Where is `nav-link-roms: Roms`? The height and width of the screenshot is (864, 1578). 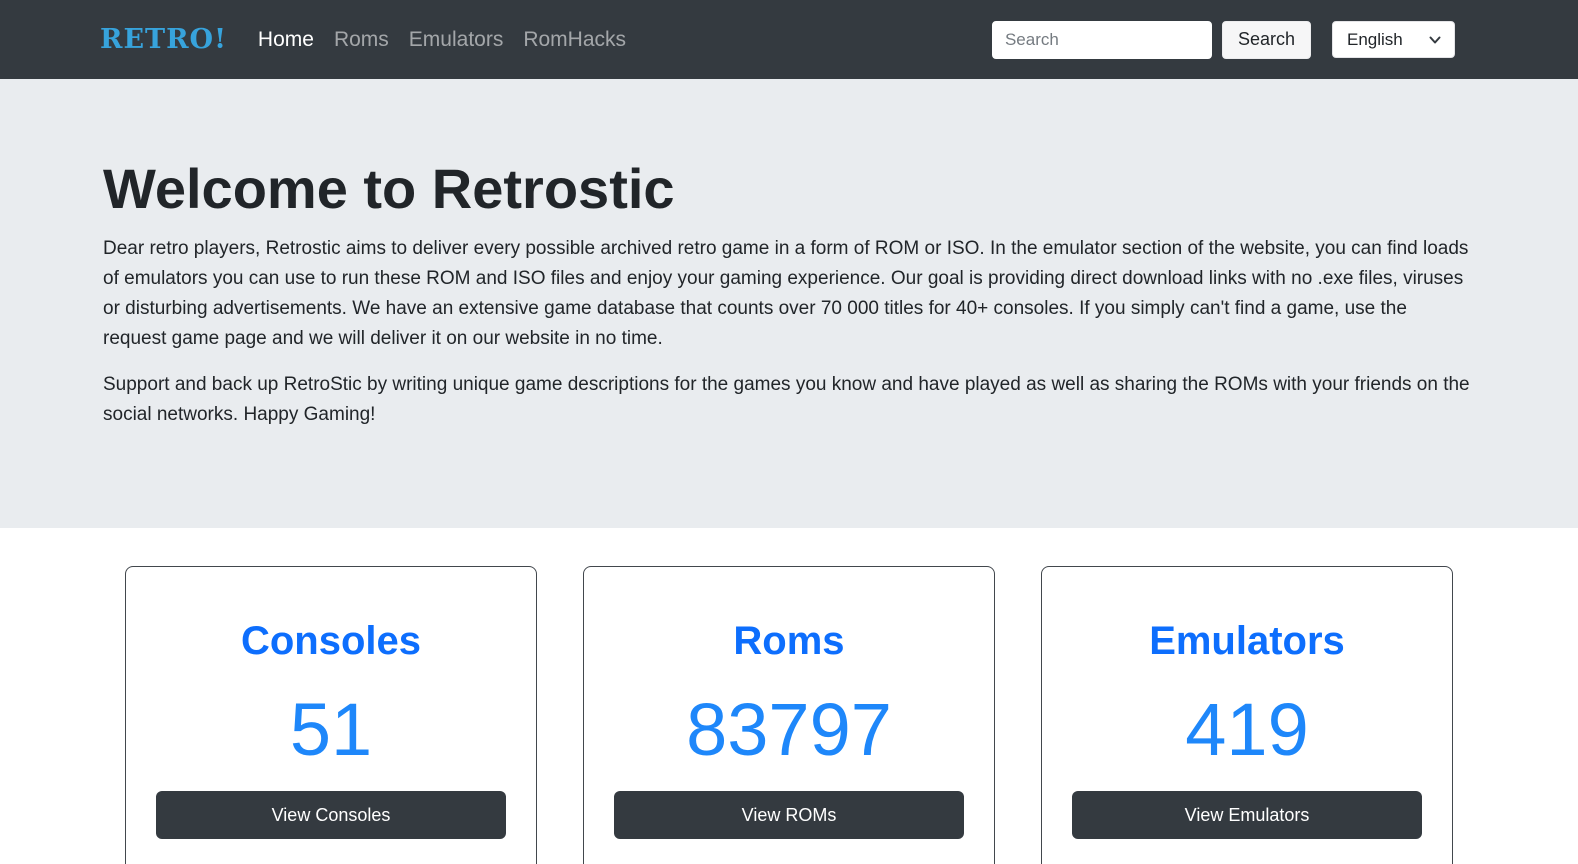
nav-link-roms: Roms is located at coordinates (361, 40).